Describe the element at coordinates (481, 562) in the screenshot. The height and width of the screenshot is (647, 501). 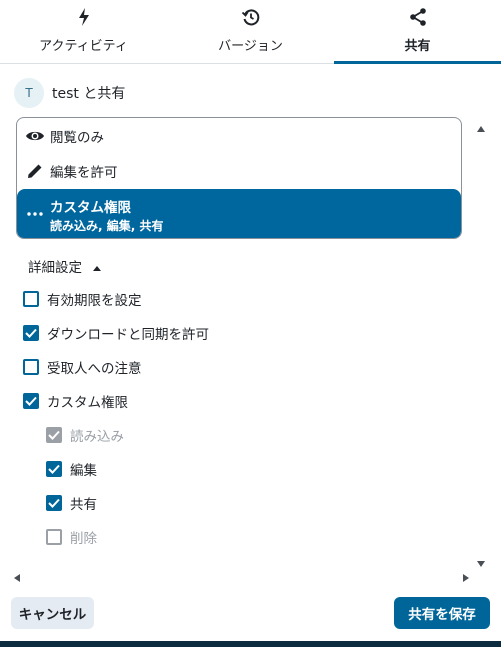
I see `scroll-down-arrow` at that location.